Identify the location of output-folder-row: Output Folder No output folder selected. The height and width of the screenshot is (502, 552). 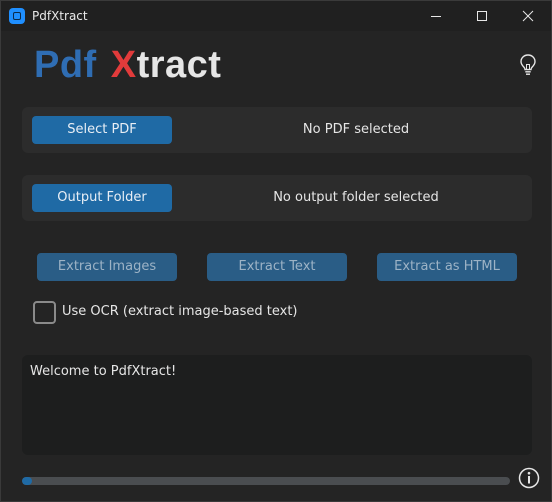
(277, 198).